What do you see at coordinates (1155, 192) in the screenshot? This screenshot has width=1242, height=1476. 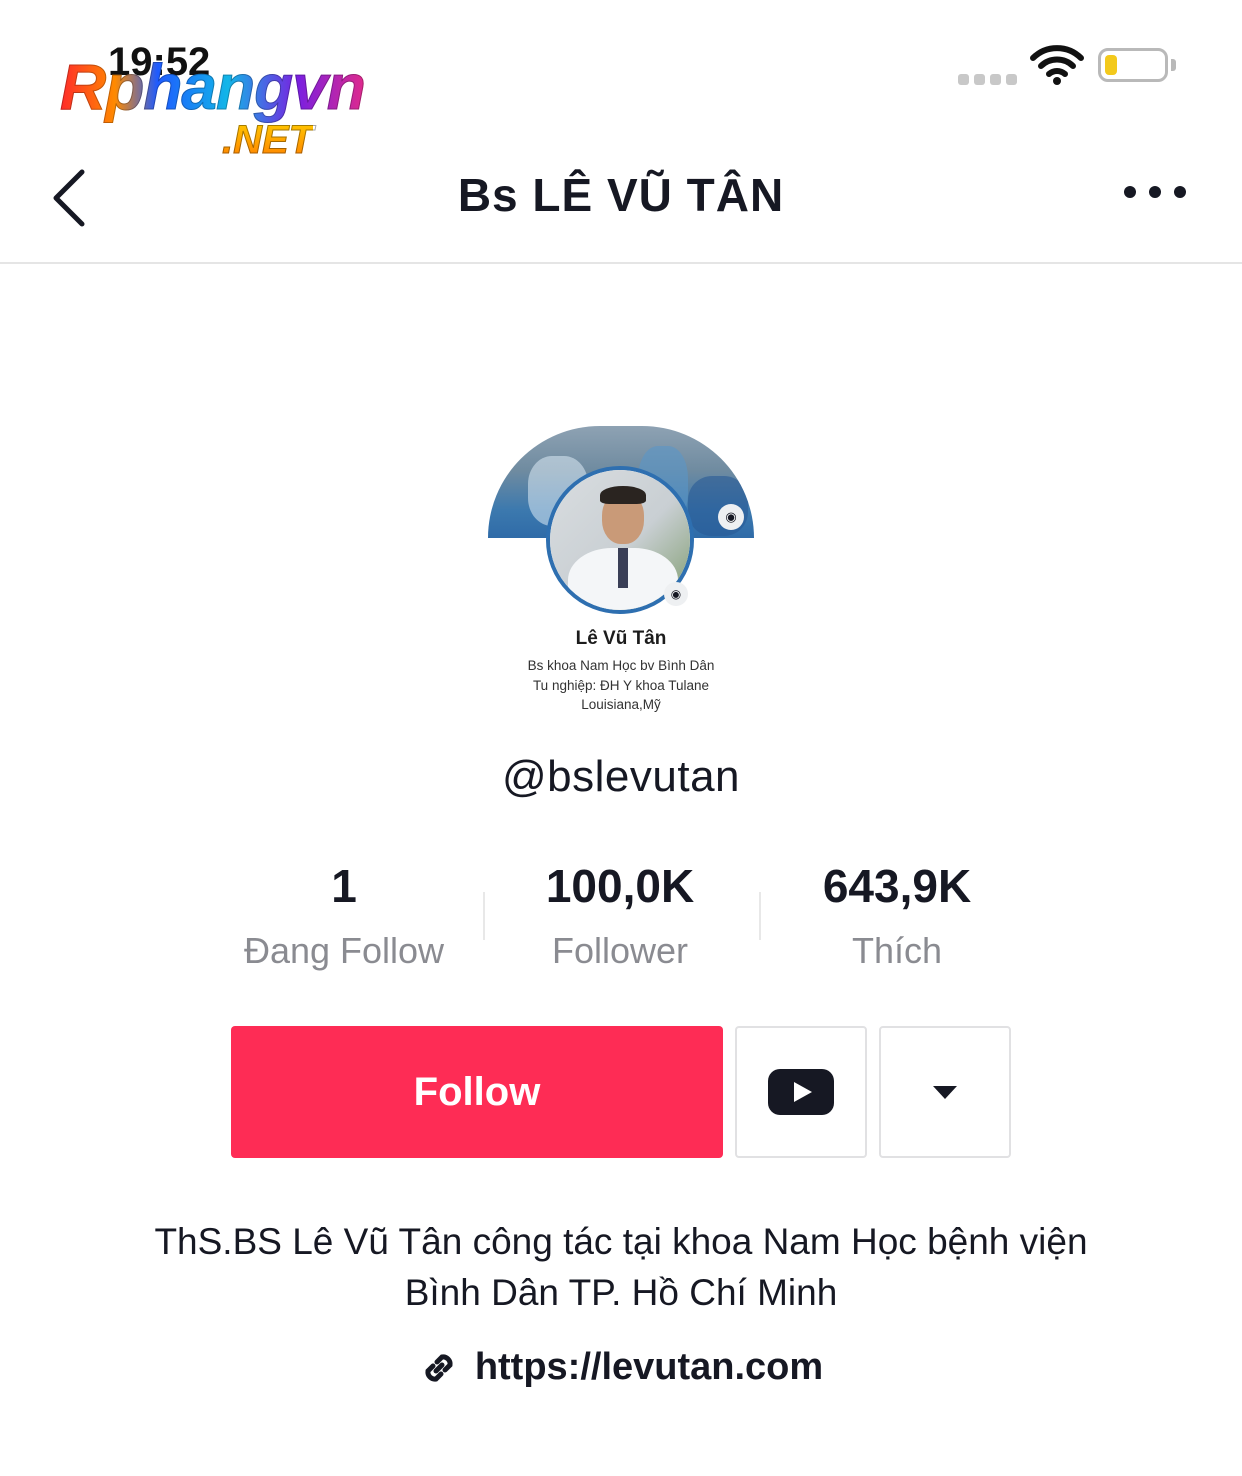 I see `more-horizontal-icon` at bounding box center [1155, 192].